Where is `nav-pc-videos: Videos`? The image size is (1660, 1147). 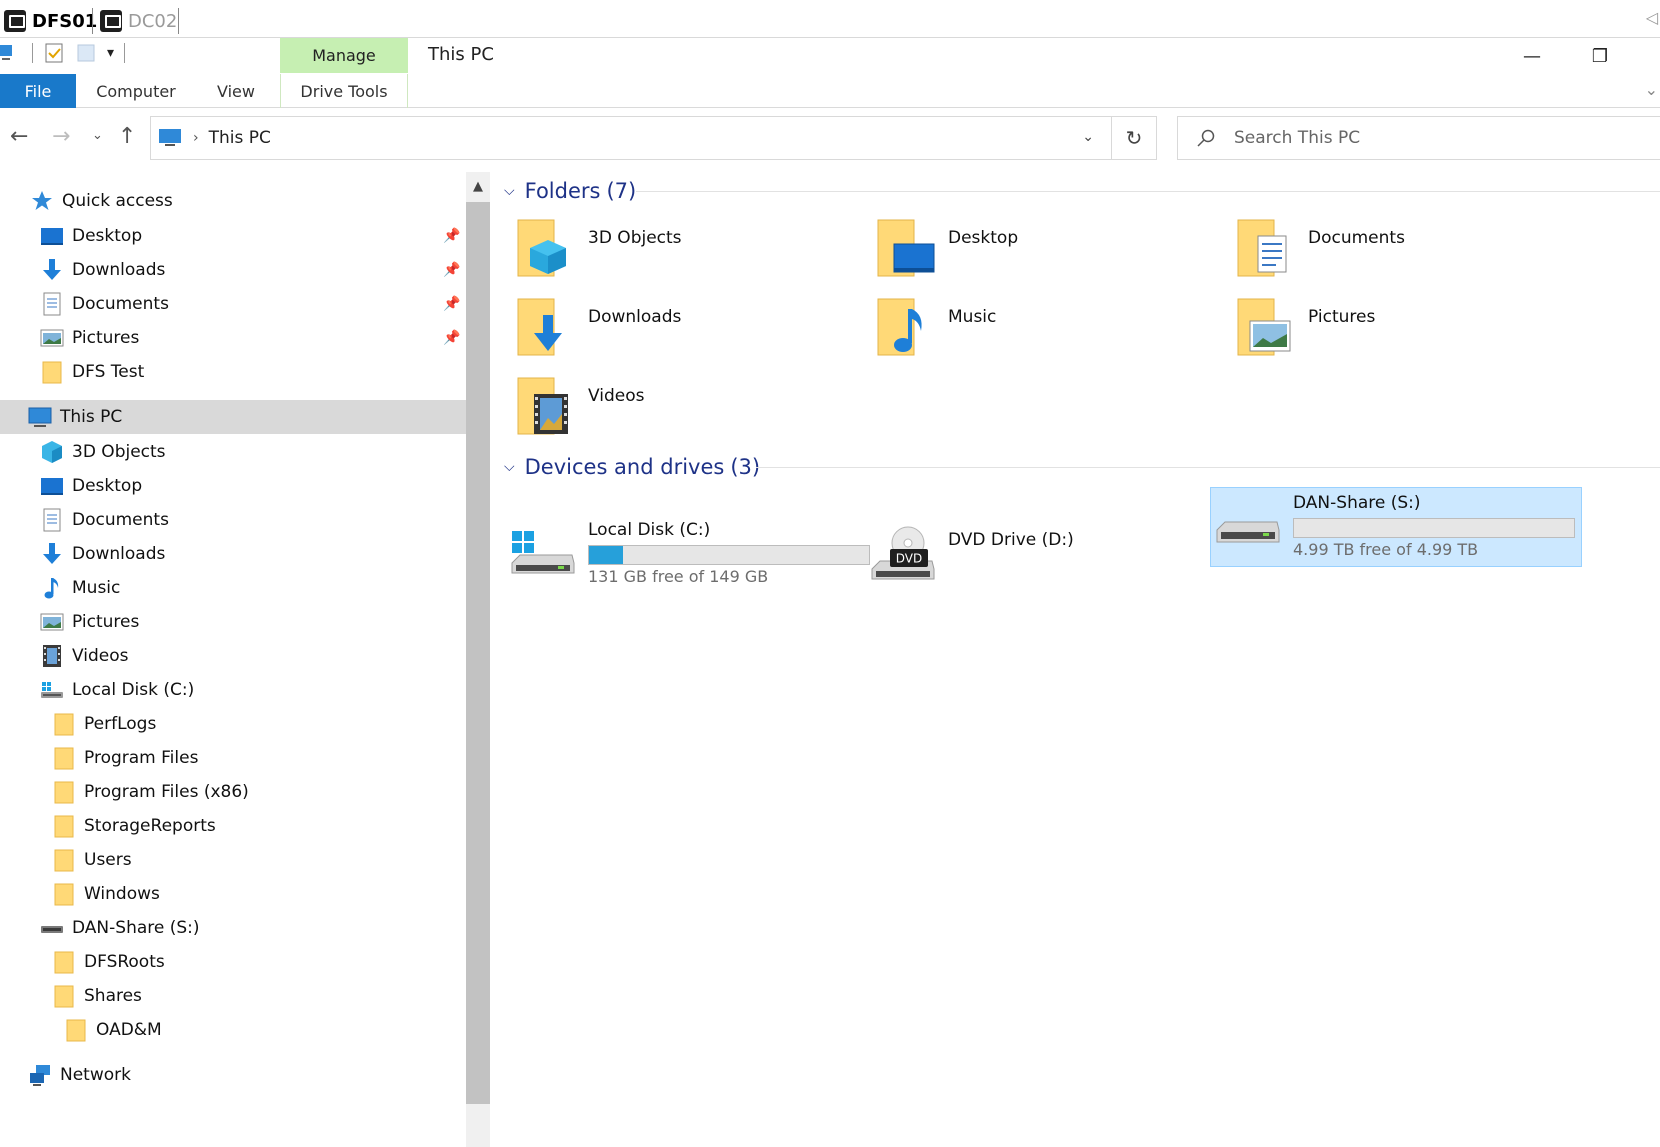 nav-pc-videos: Videos is located at coordinates (233, 656).